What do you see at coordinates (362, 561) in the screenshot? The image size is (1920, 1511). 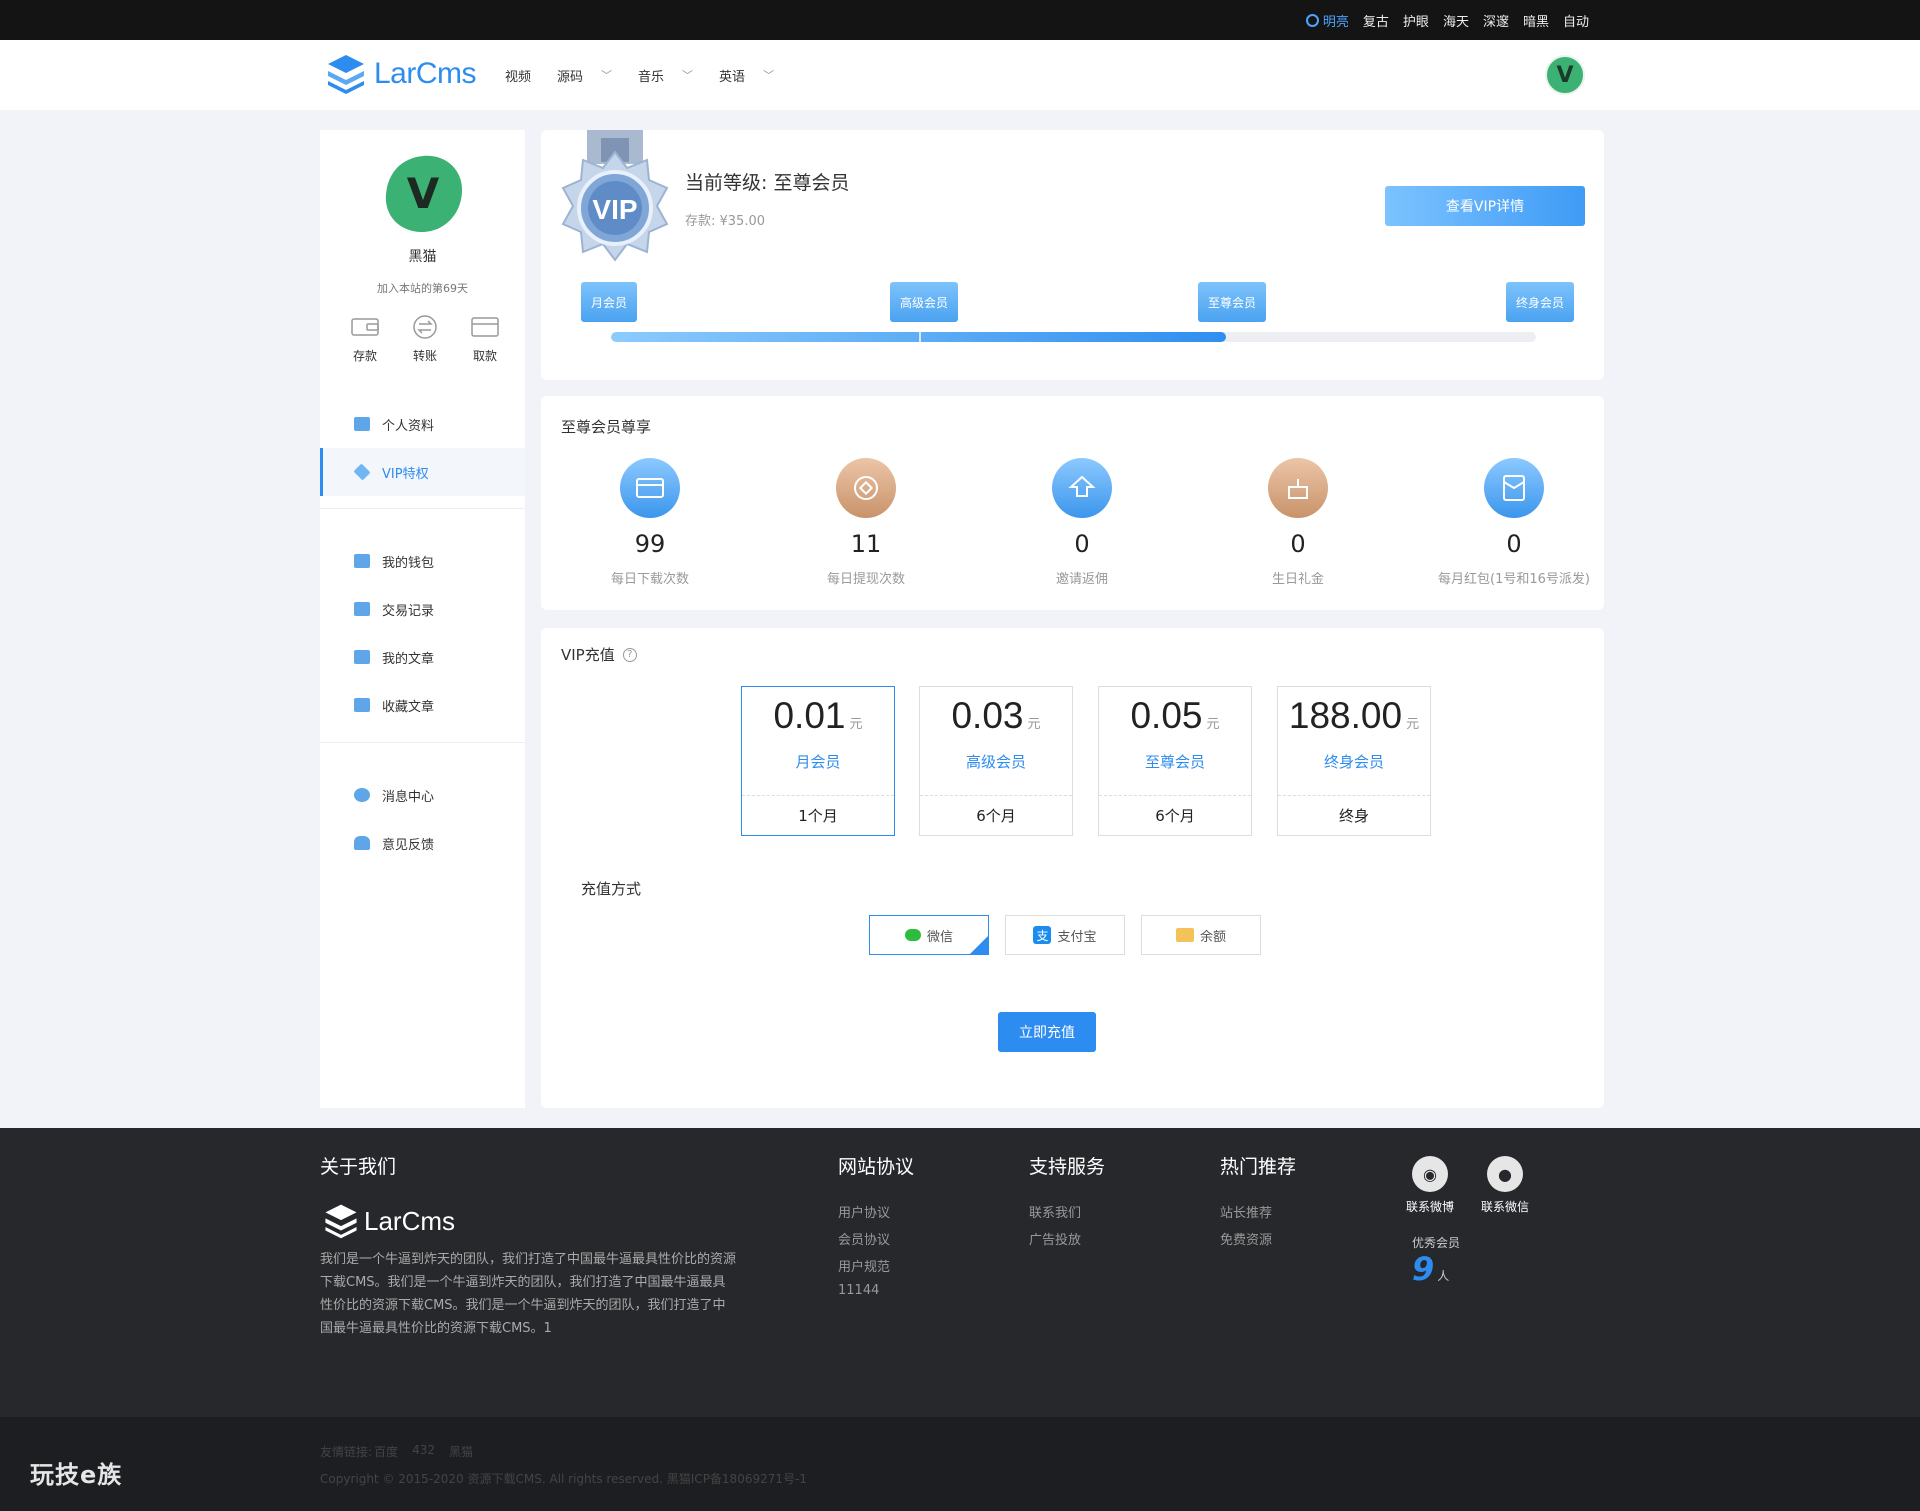 I see `wallet-icon` at bounding box center [362, 561].